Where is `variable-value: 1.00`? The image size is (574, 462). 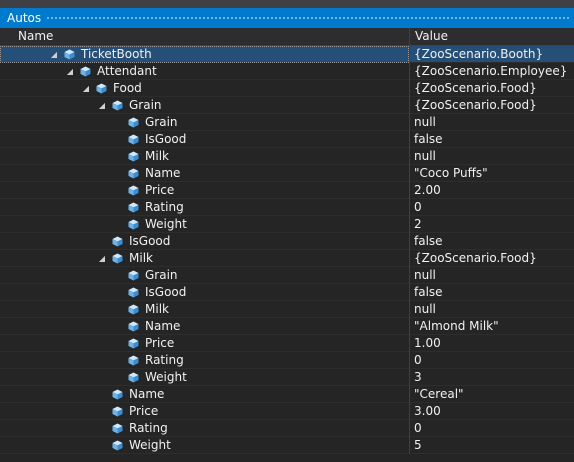 variable-value: 1.00 is located at coordinates (427, 343).